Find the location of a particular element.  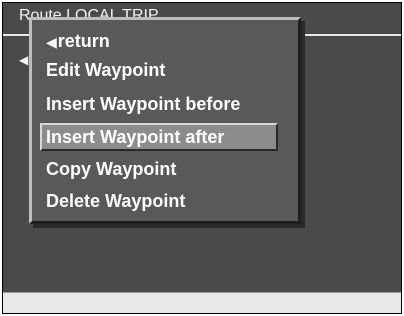

menu-item-delete-waypoint: Delete Waypoint is located at coordinates (160, 201).